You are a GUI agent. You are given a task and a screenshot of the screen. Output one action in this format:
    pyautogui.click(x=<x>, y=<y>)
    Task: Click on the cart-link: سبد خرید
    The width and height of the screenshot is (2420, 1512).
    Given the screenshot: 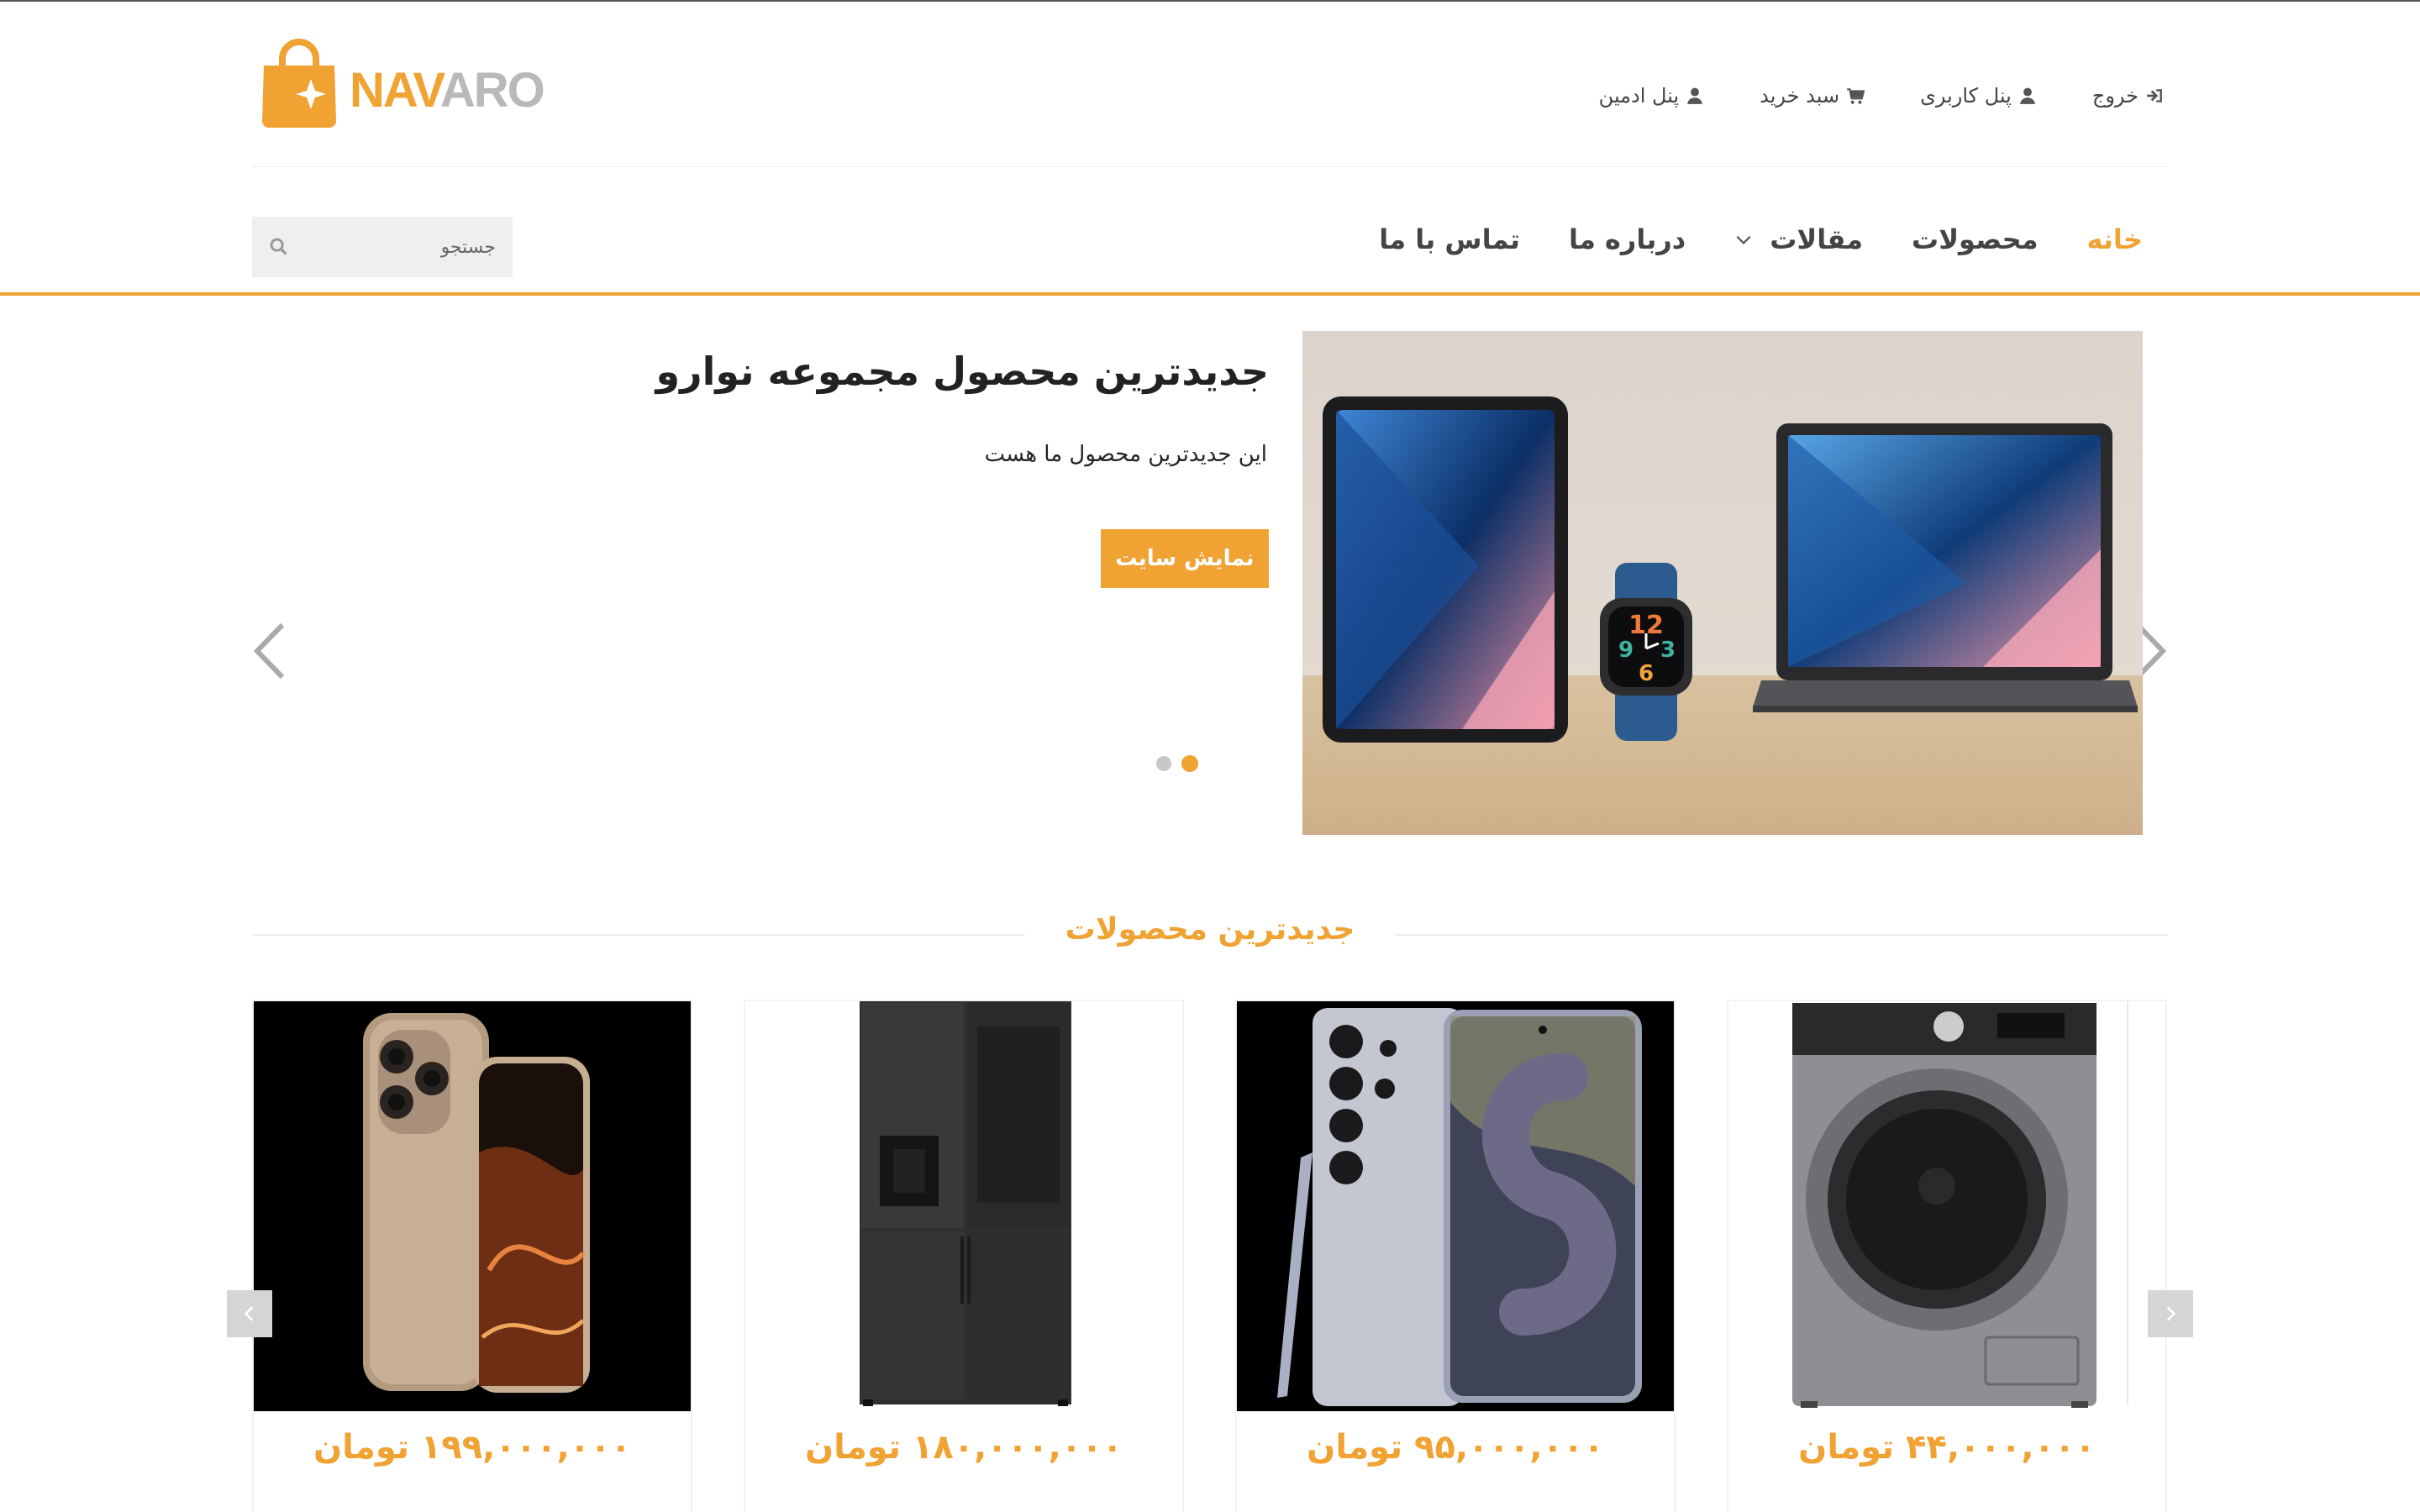 What is the action you would take?
    pyautogui.click(x=1812, y=96)
    